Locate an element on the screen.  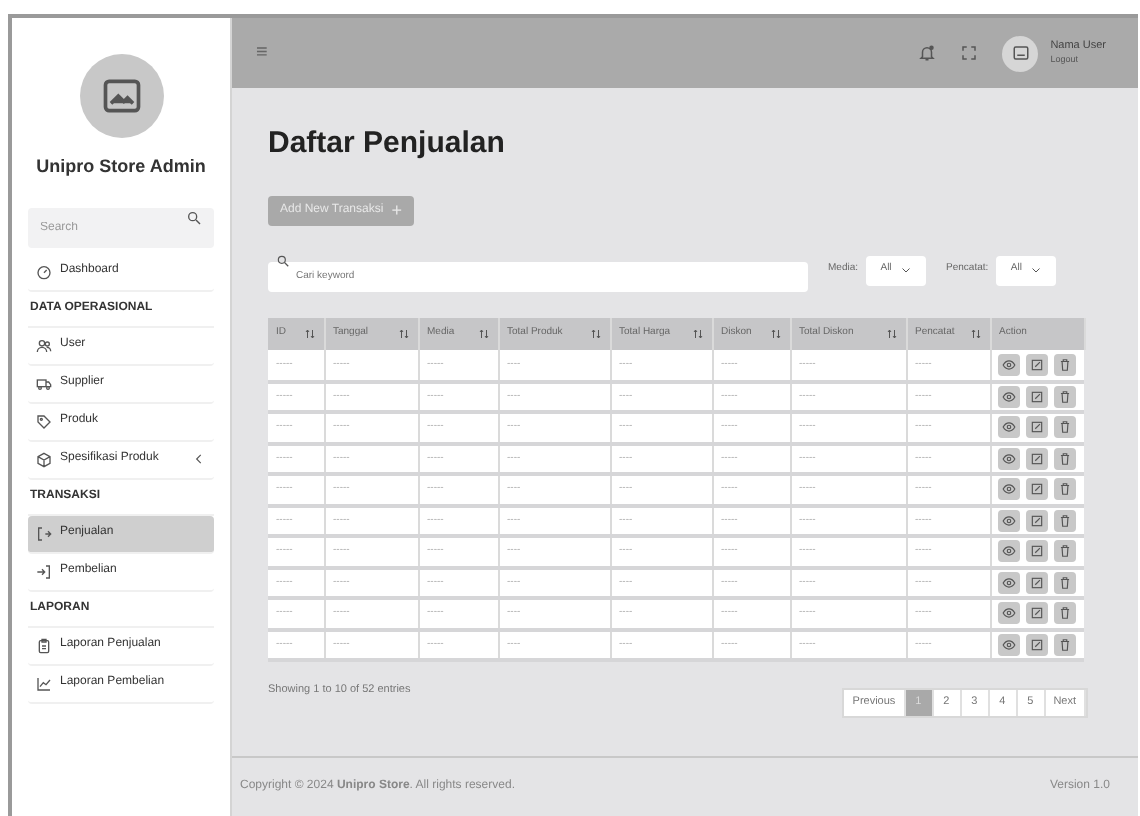
bell-icon is located at coordinates (927, 53).